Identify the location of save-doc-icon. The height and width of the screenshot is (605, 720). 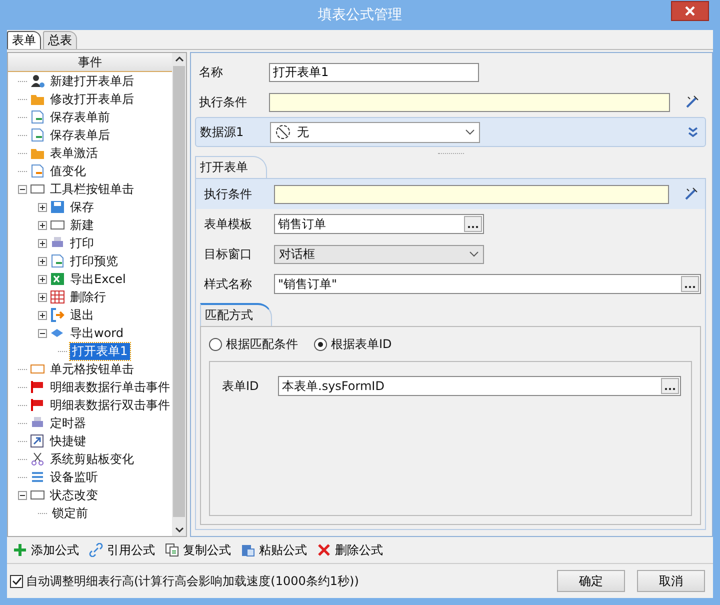
(37, 117).